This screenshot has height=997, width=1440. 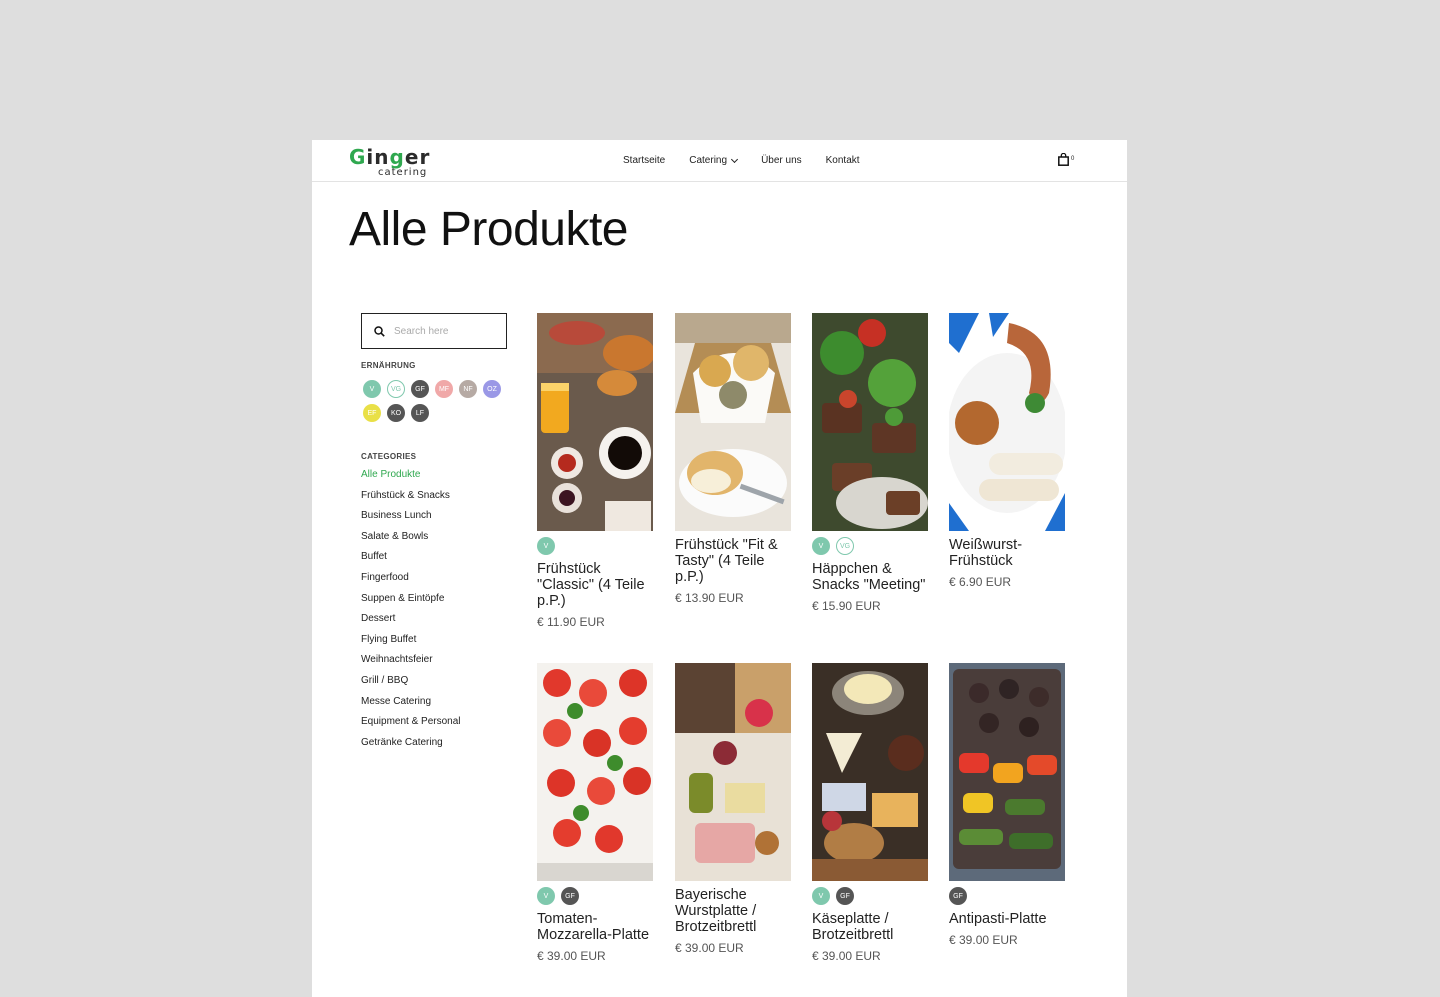 I want to click on category-item: Equipment & Personal, so click(x=411, y=725).